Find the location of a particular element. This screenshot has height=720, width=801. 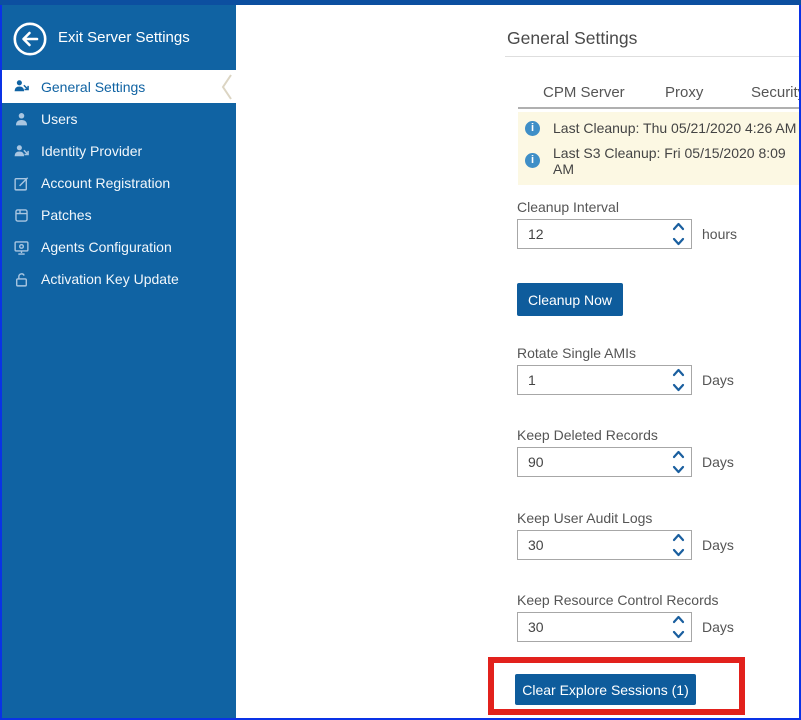

sidebar-item-activation-key-update: Activation Key Update is located at coordinates (118, 279).